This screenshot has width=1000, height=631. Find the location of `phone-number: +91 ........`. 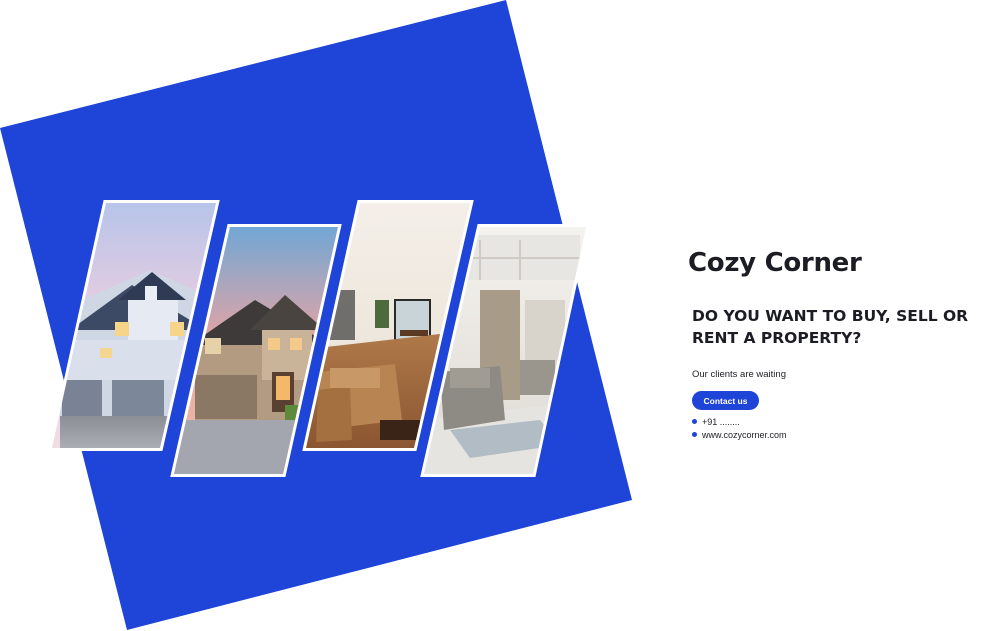

phone-number: +91 ........ is located at coordinates (721, 421).